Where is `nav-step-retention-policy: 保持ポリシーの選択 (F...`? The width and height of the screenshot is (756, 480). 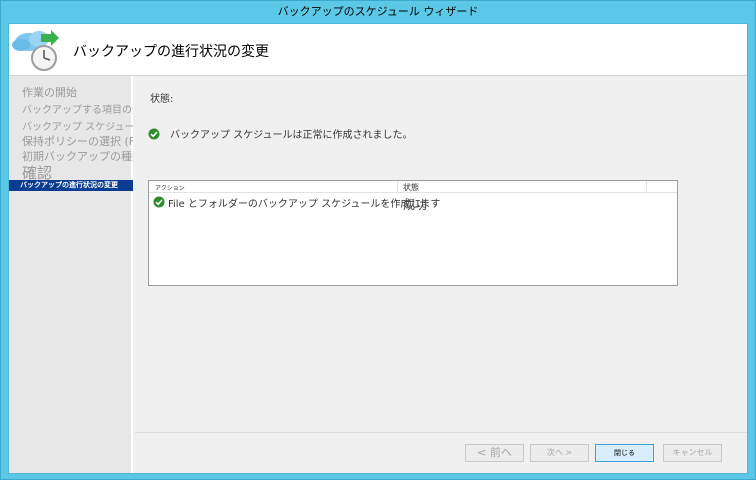 nav-step-retention-policy: 保持ポリシーの選択 (F... is located at coordinates (77, 141).